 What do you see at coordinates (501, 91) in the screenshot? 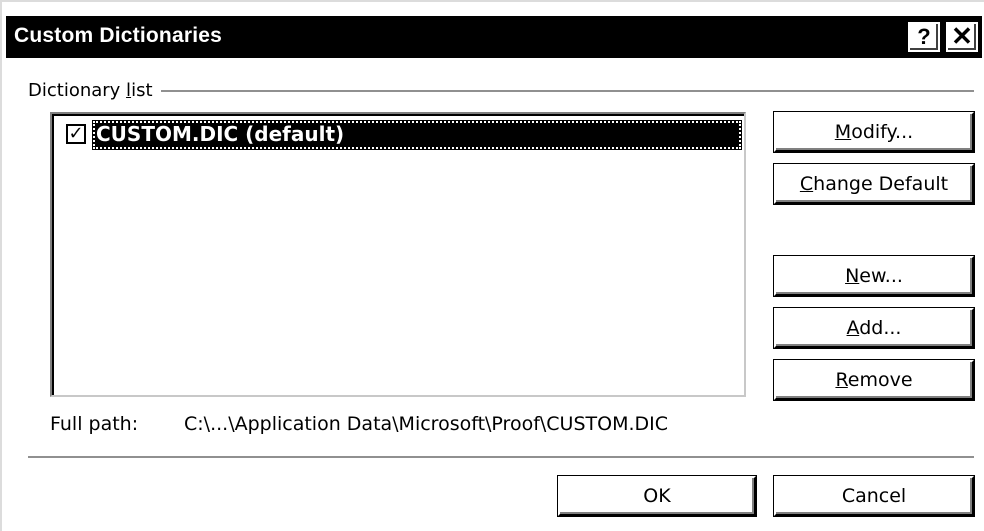
I see `group-divider` at bounding box center [501, 91].